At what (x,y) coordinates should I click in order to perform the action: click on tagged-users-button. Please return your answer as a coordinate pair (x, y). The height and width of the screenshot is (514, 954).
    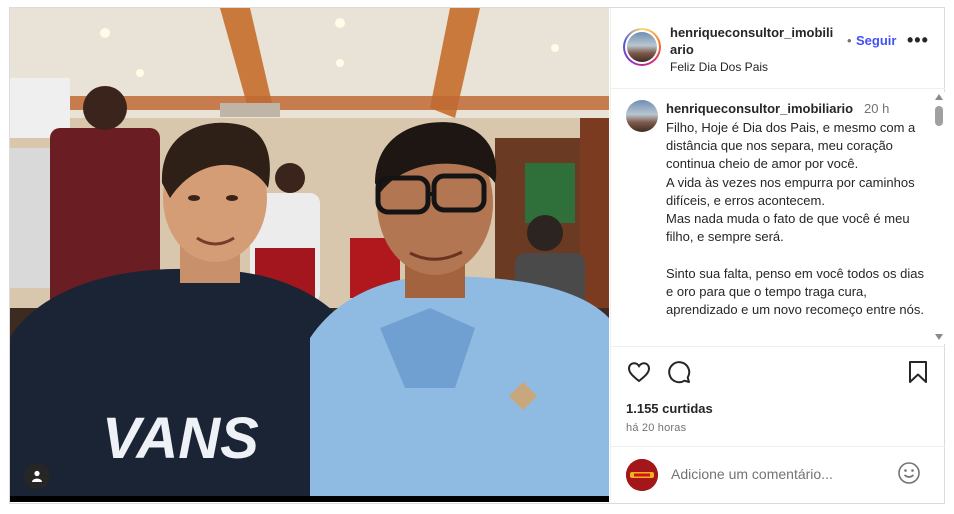
    Looking at the image, I should click on (37, 476).